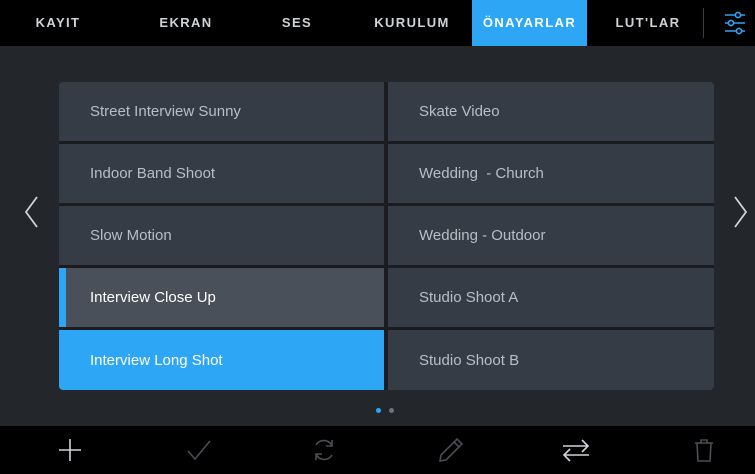 The image size is (755, 474). I want to click on preset-studio-shoot-a: Studio Shoot A, so click(551, 297).